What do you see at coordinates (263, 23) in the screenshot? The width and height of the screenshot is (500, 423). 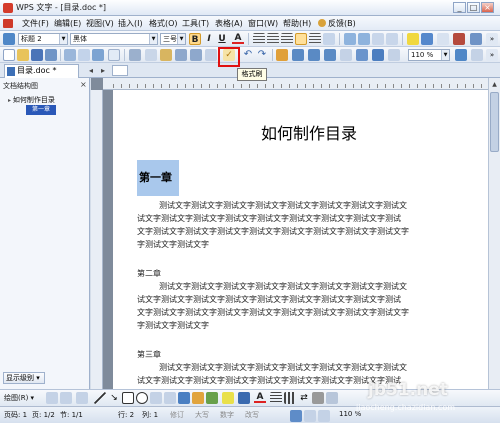 I see `menu-window: 窗口(W)` at bounding box center [263, 23].